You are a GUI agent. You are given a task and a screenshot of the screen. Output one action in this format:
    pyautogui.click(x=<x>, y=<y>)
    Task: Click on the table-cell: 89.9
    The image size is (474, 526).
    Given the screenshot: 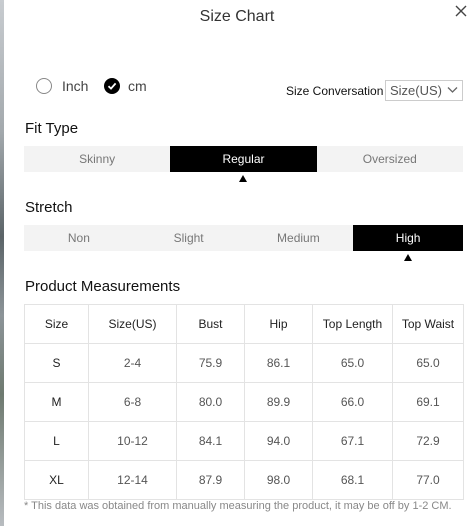 What is the action you would take?
    pyautogui.click(x=278, y=402)
    